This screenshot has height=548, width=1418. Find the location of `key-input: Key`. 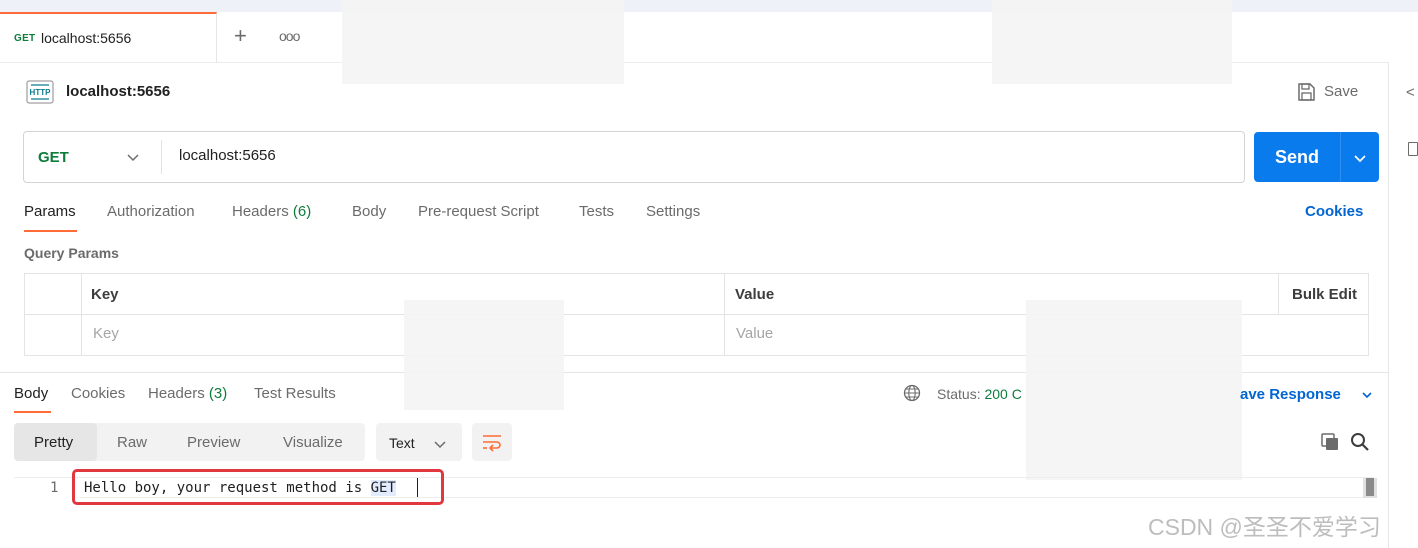

key-input: Key is located at coordinates (106, 333).